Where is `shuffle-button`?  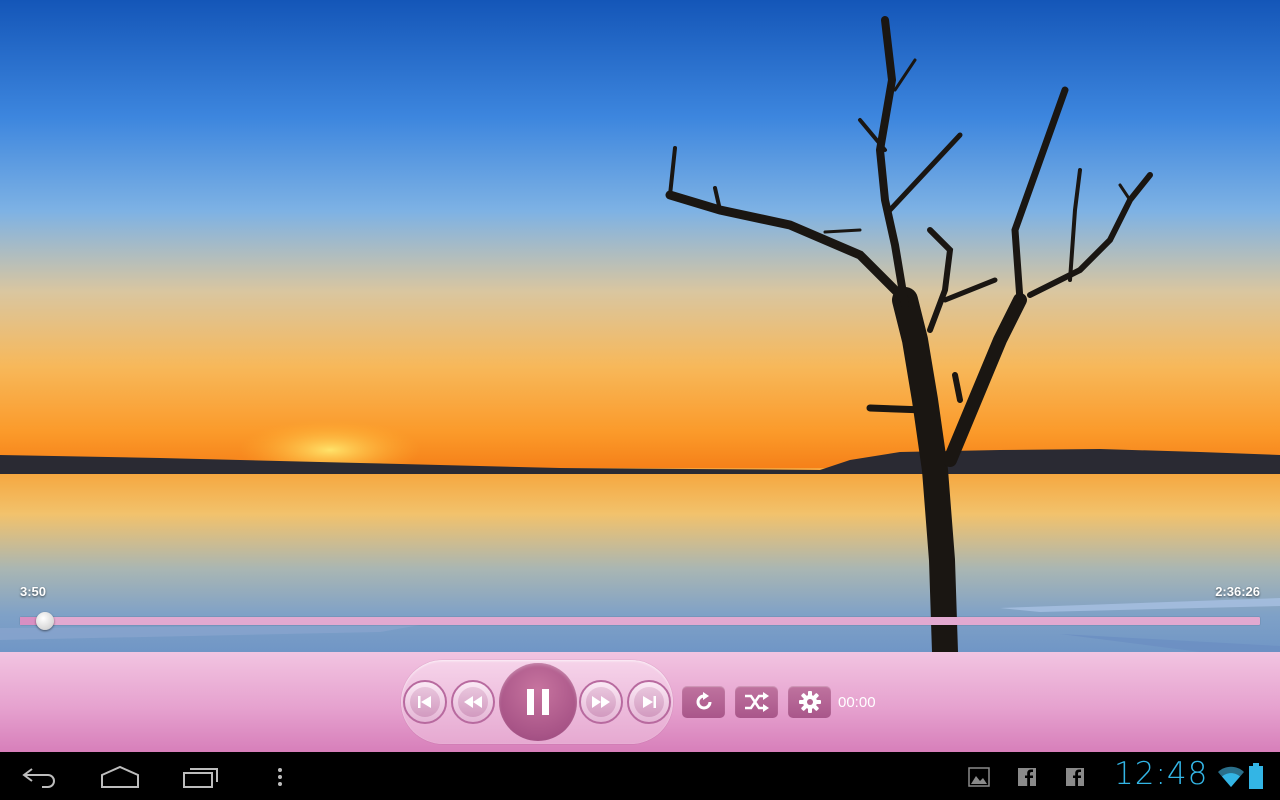
shuffle-button is located at coordinates (756, 702).